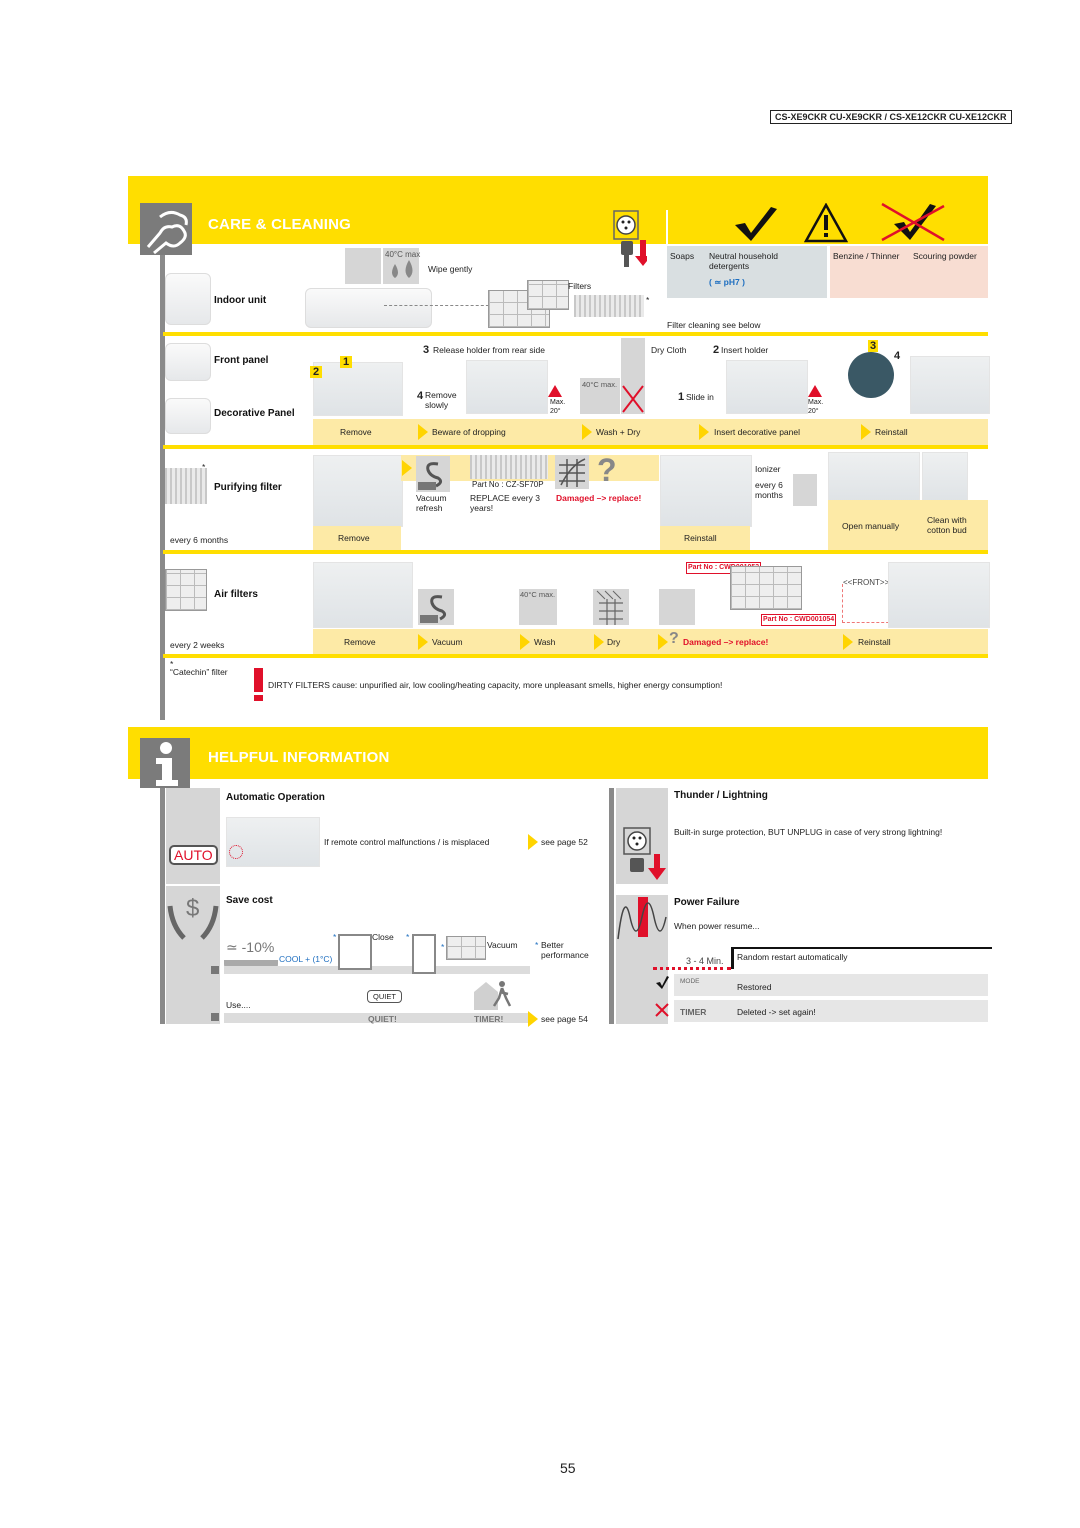  Describe the element at coordinates (299, 757) in the screenshot. I see `helpful-title: HELPFUL INFORMATION` at that location.